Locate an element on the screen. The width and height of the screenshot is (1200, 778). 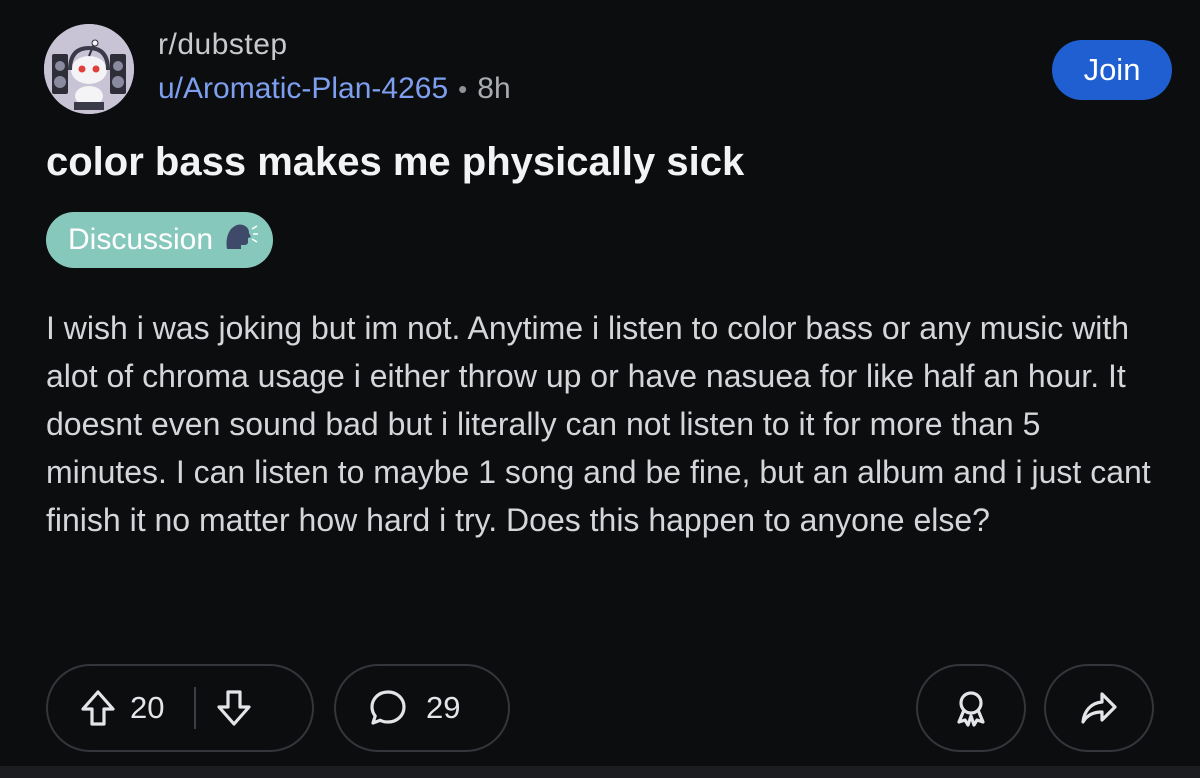
vote-divider is located at coordinates (195, 708).